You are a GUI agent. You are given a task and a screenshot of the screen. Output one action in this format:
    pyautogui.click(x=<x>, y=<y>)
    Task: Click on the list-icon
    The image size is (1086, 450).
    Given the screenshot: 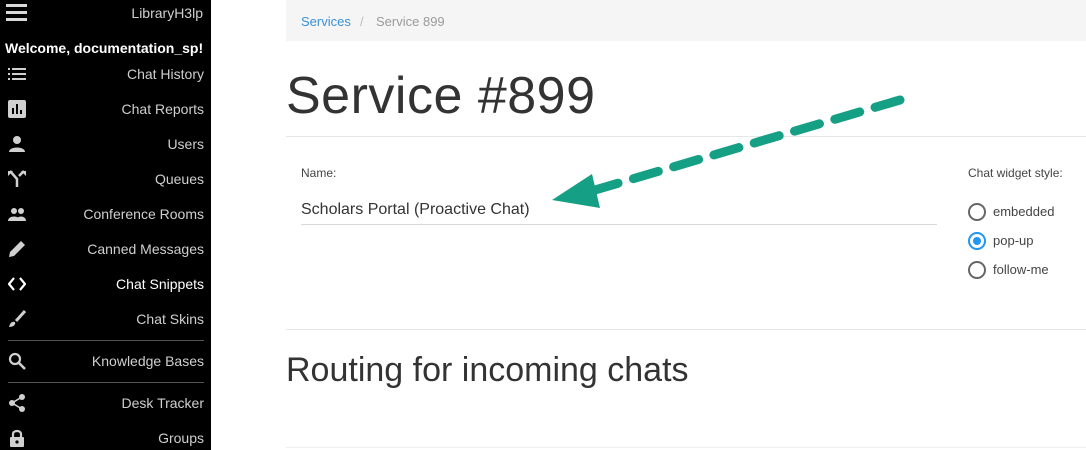 What is the action you would take?
    pyautogui.click(x=17, y=74)
    